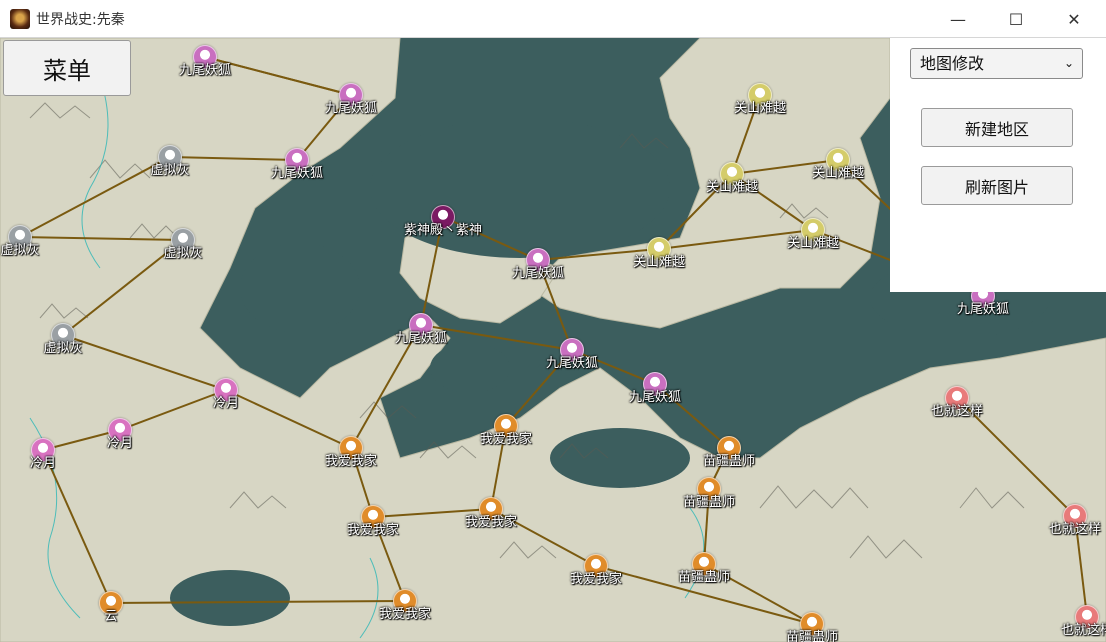 The image size is (1106, 642). Describe the element at coordinates (553, 19) in the screenshot. I see `window-titlebar: 世界战史:先秦 — ☐ ✕` at that location.